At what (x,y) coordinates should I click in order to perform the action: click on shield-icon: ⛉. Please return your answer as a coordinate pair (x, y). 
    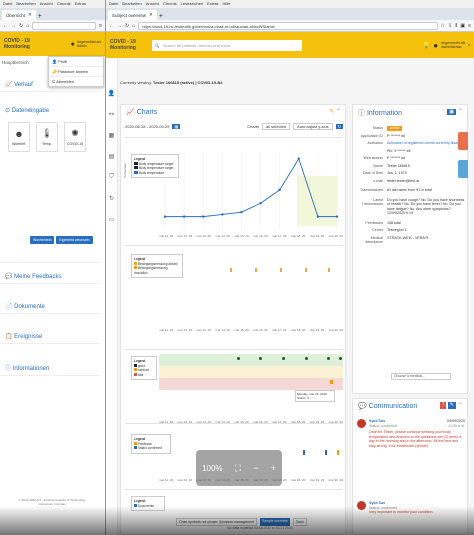
    Looking at the image, I should click on (111, 177).